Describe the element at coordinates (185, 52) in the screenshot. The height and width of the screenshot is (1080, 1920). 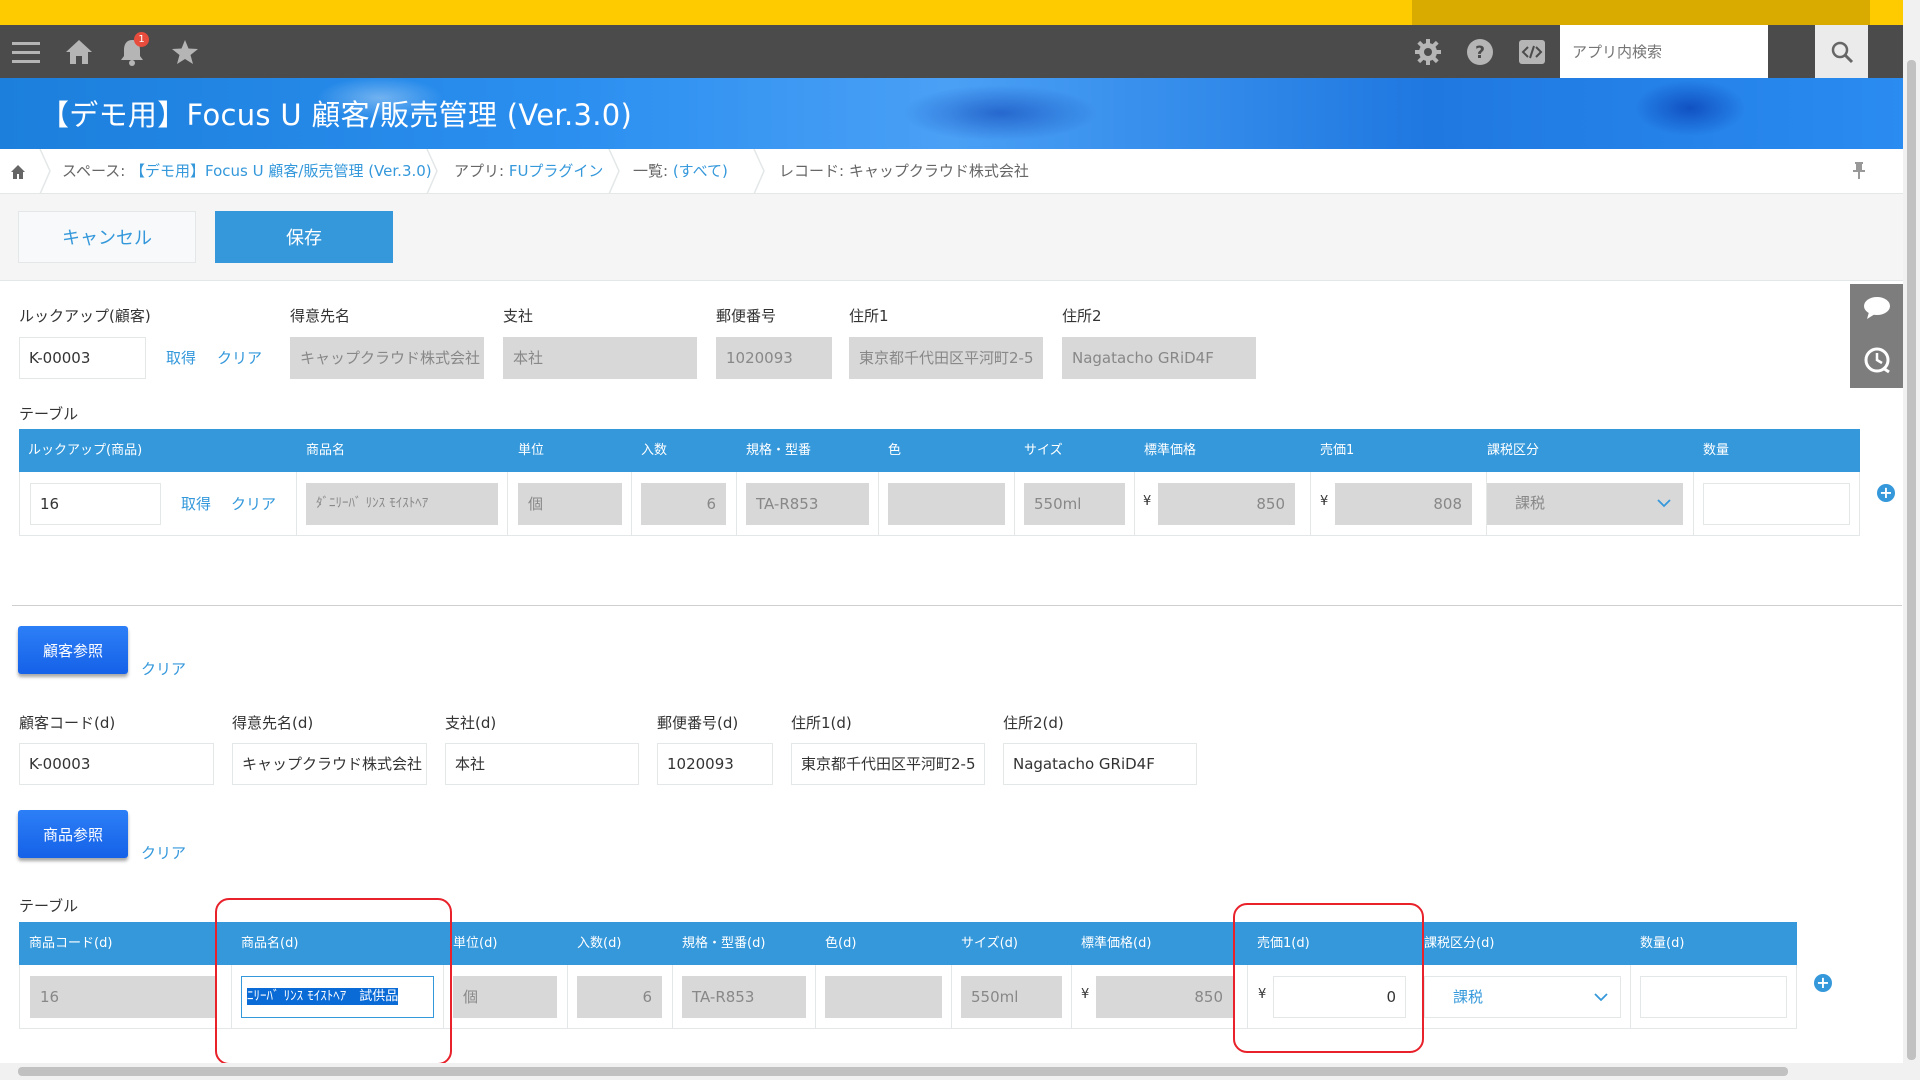
I see `star-icon` at that location.